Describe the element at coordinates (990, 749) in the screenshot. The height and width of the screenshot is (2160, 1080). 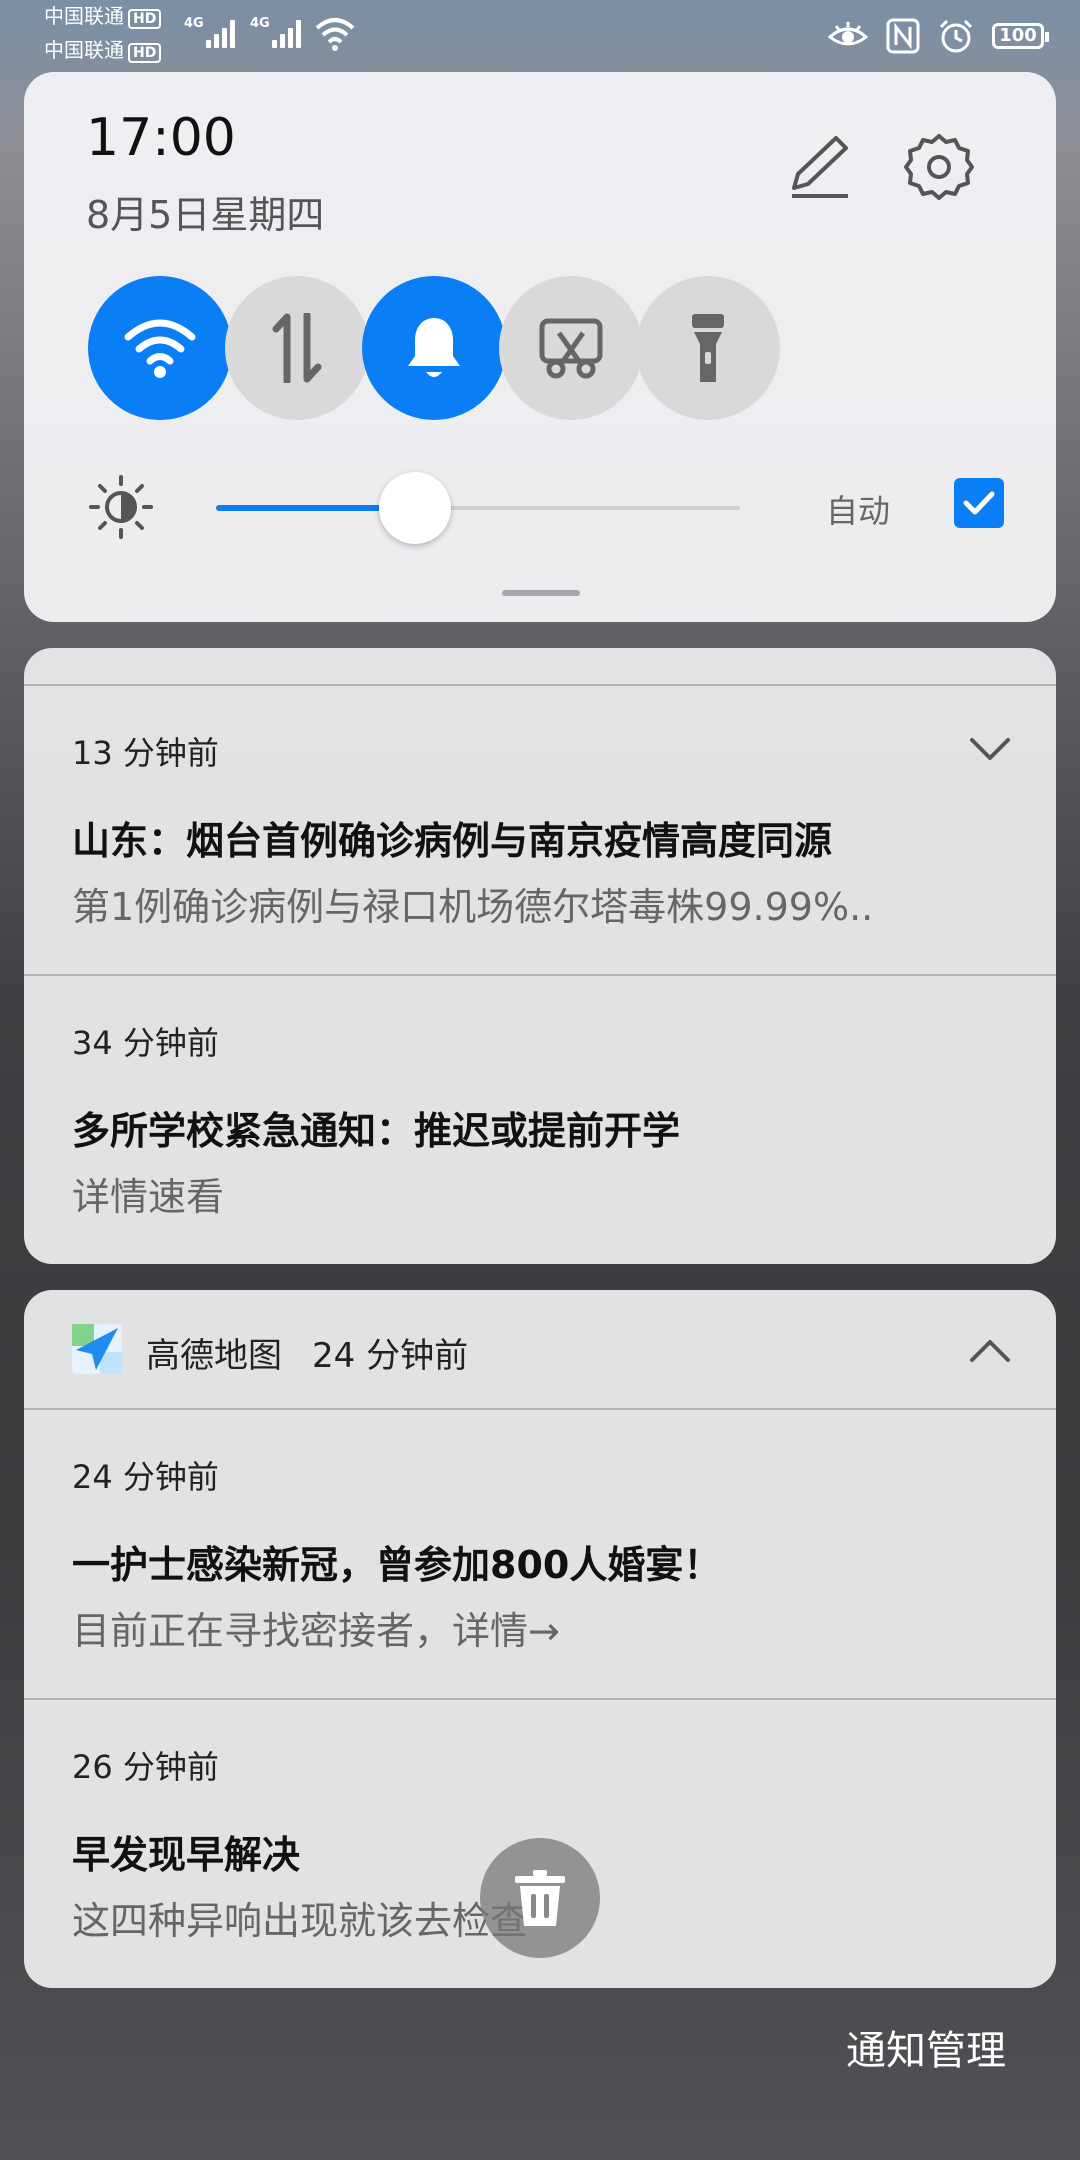
I see `chevron-down-icon` at that location.